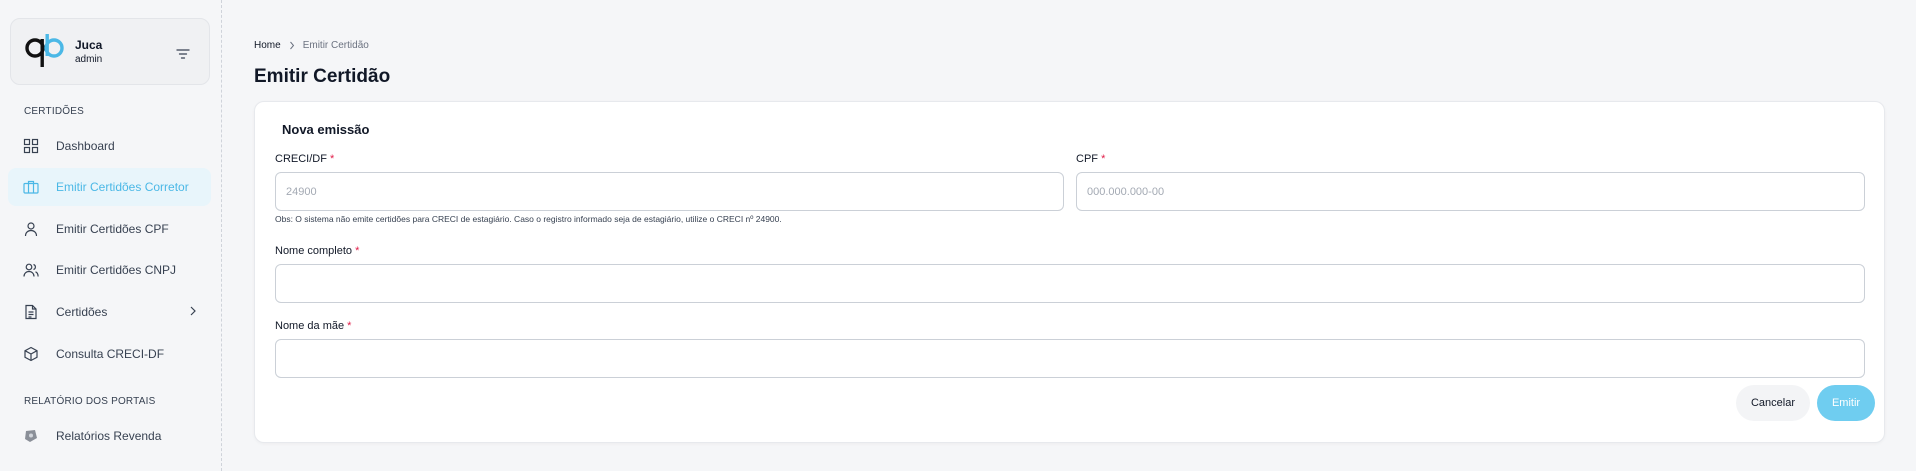 This screenshot has height=471, width=1916. What do you see at coordinates (1846, 403) in the screenshot?
I see `emit-button: Emitir` at bounding box center [1846, 403].